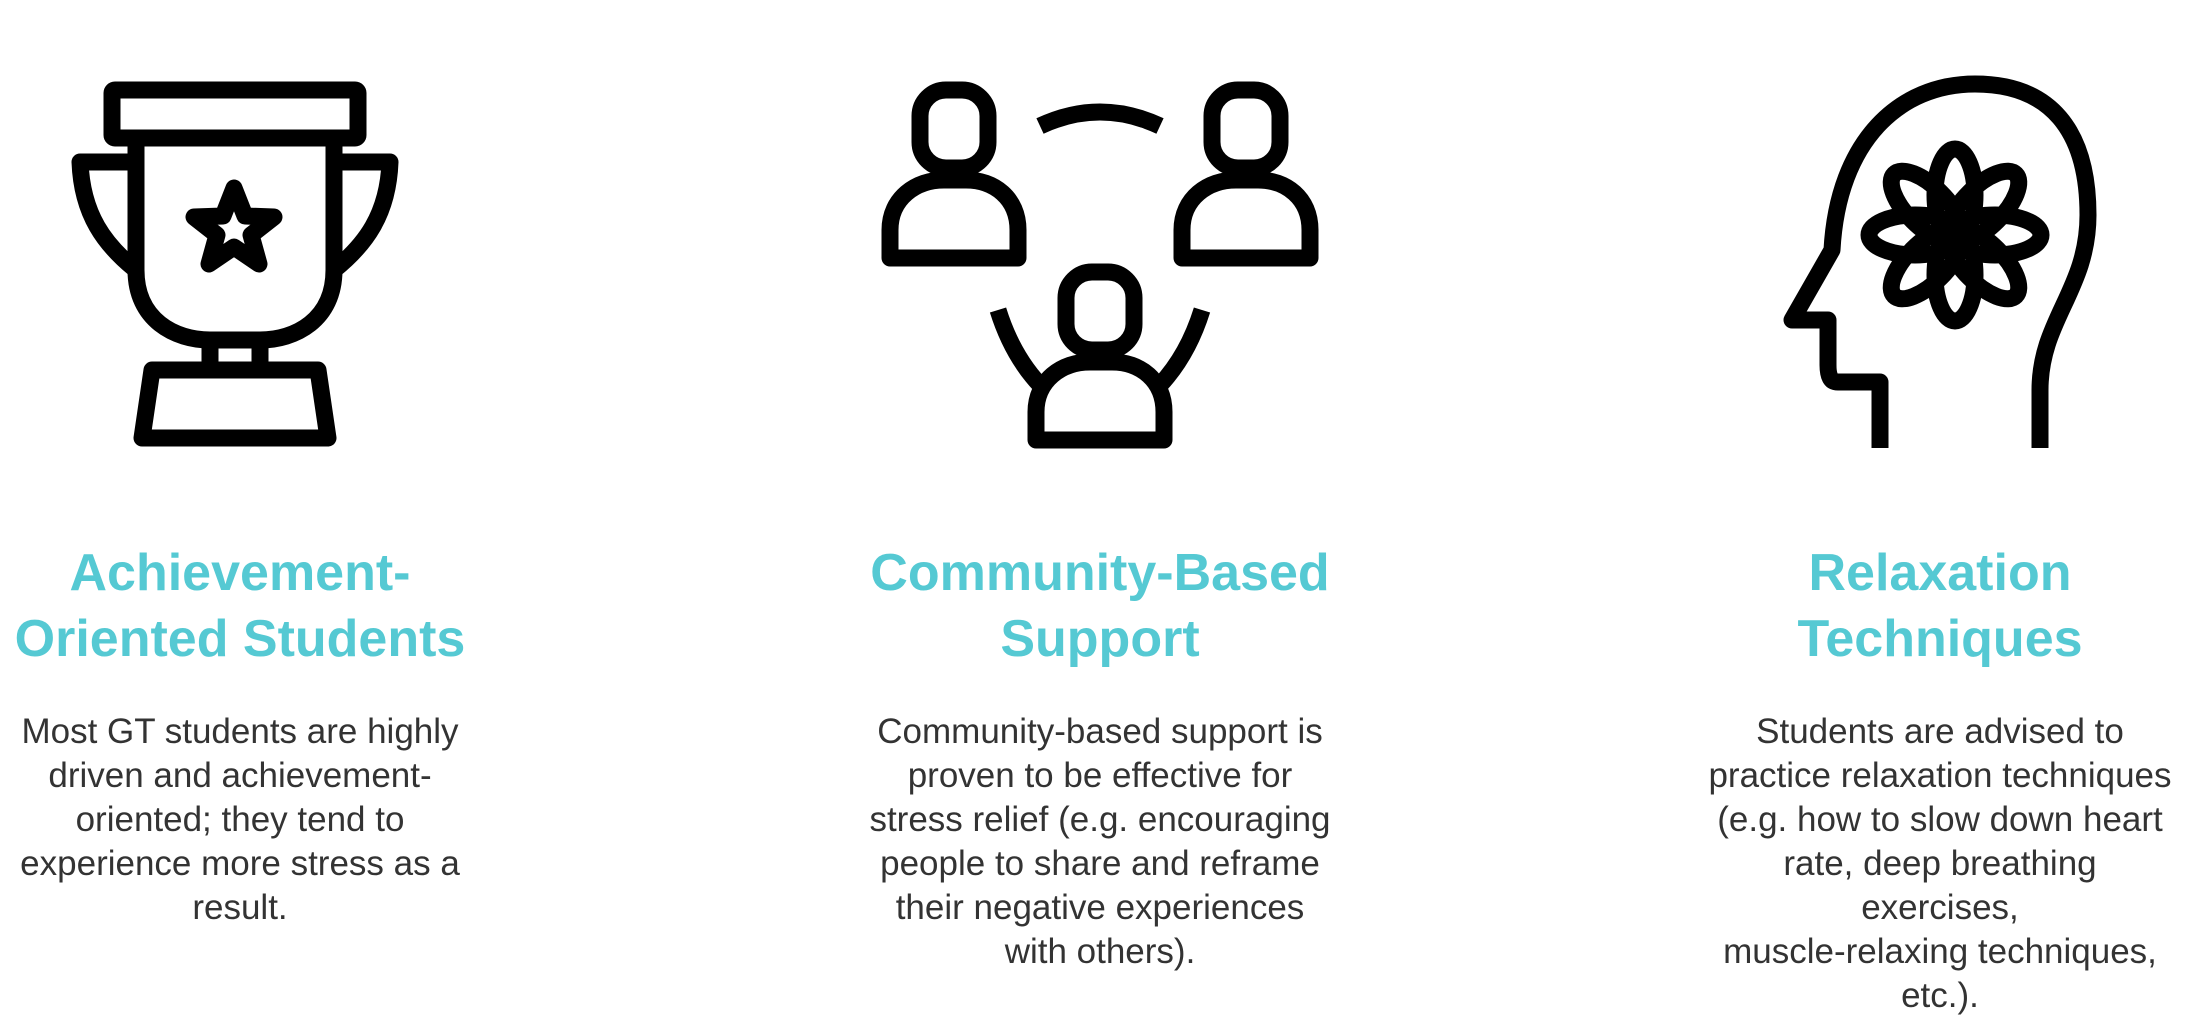  Describe the element at coordinates (240, 573) in the screenshot. I see `title-line: Achievement-` at that location.